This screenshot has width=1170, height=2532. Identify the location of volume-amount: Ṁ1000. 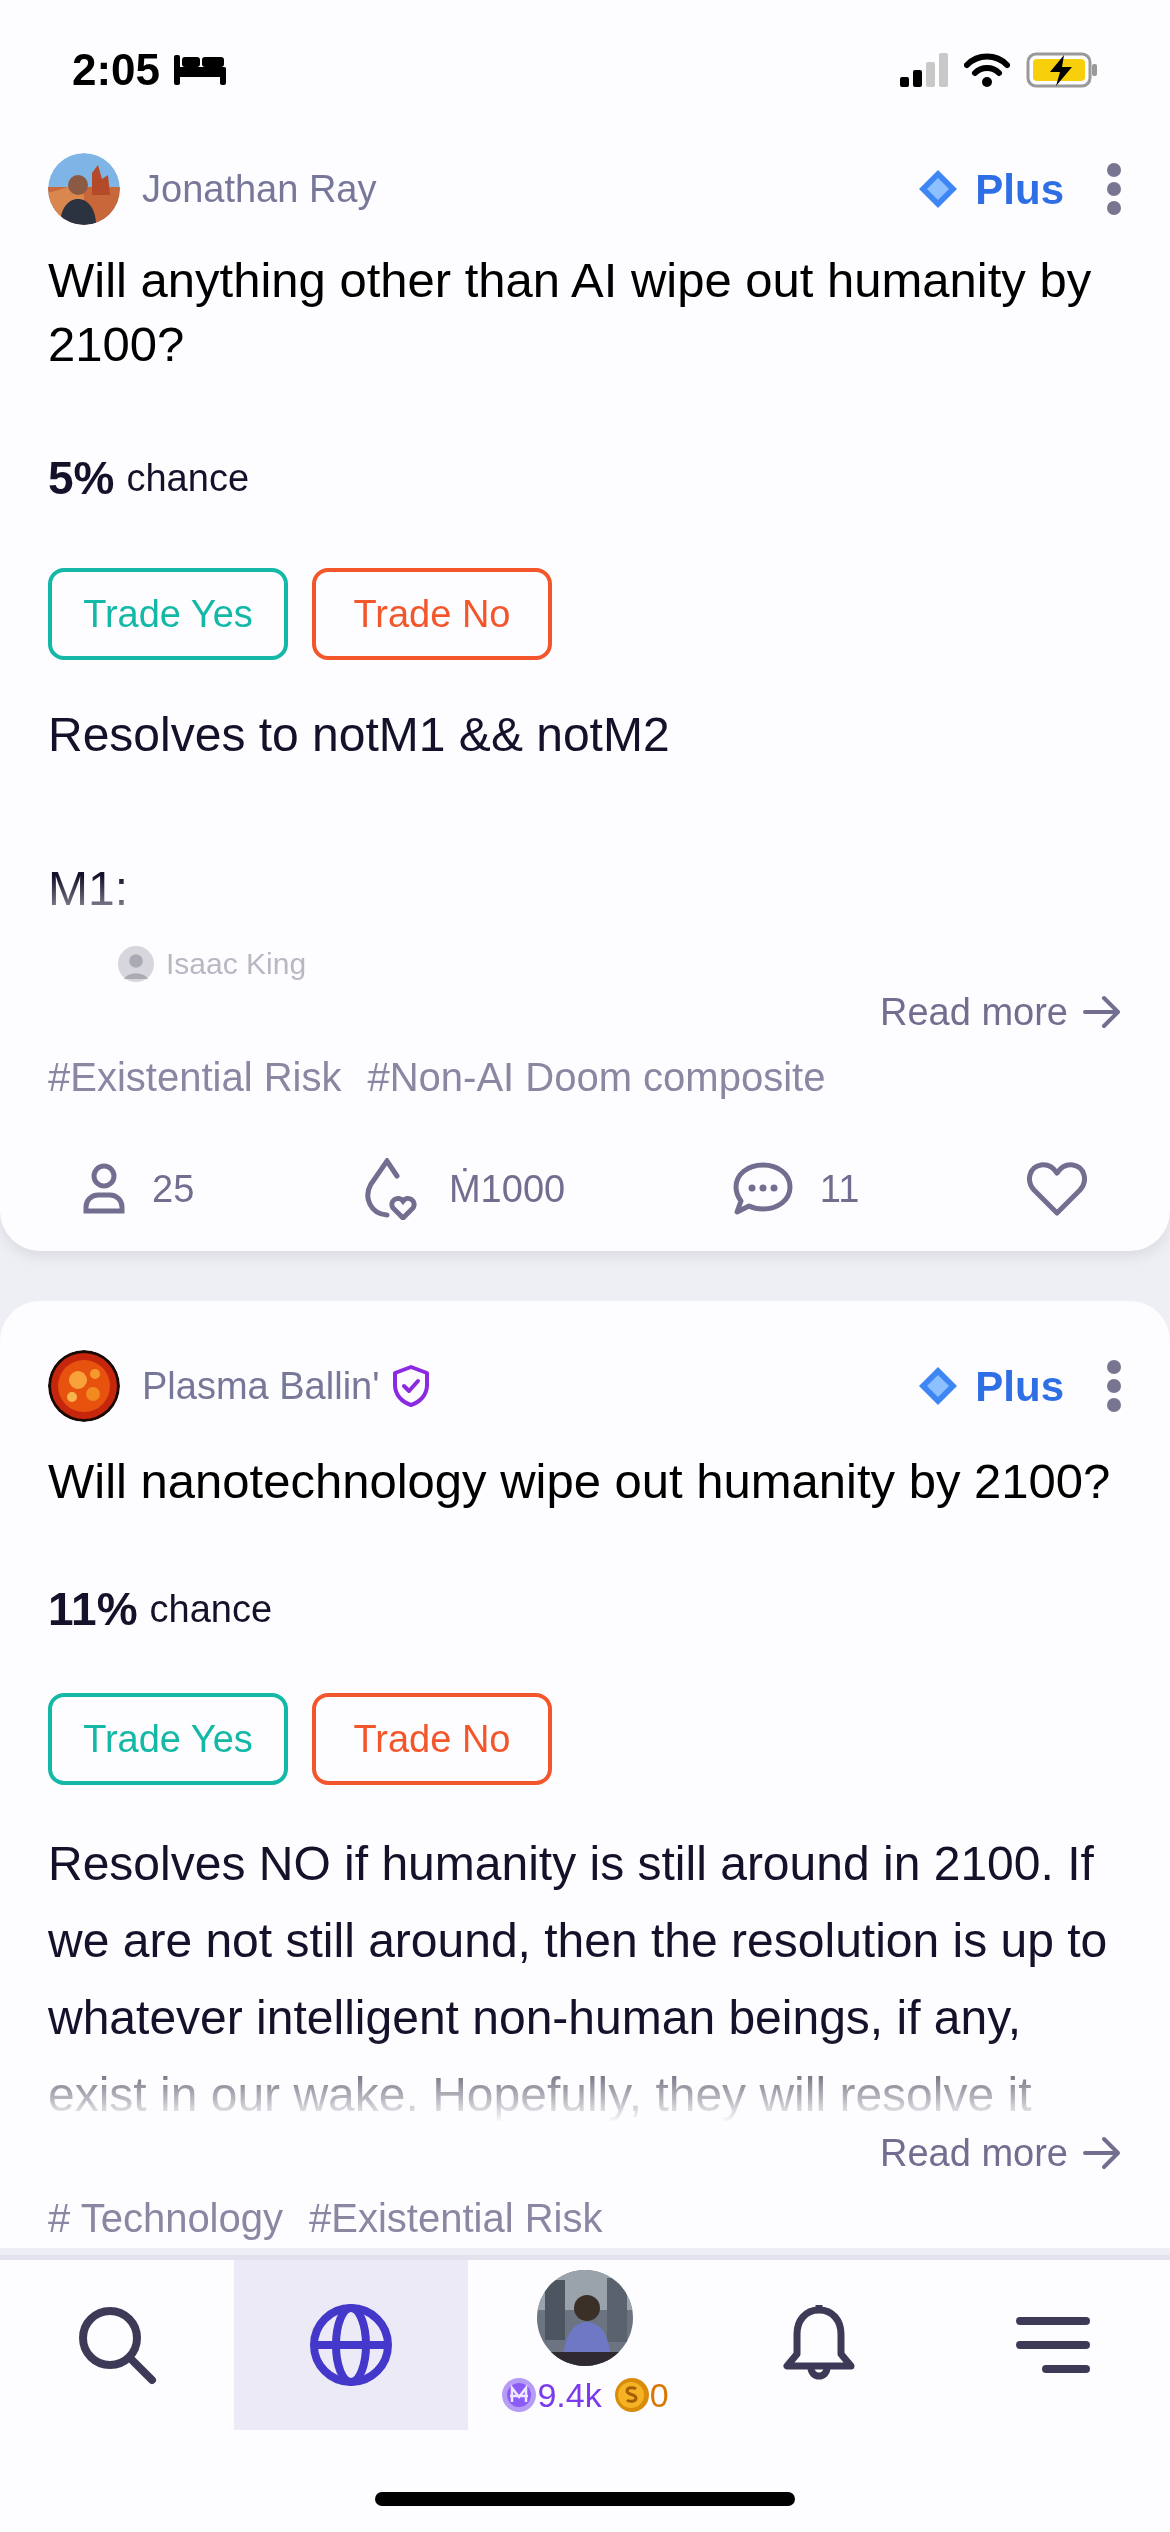
(507, 1189).